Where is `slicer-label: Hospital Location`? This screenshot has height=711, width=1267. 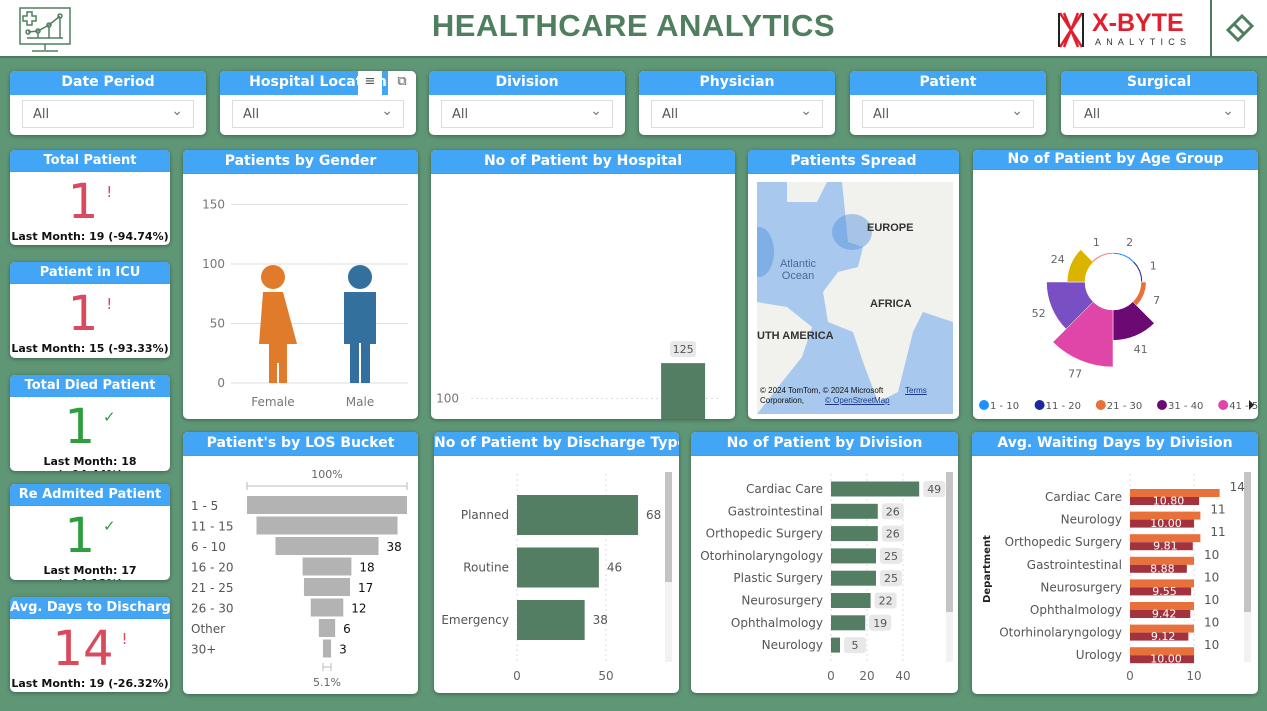 slicer-label: Hospital Location is located at coordinates (318, 83).